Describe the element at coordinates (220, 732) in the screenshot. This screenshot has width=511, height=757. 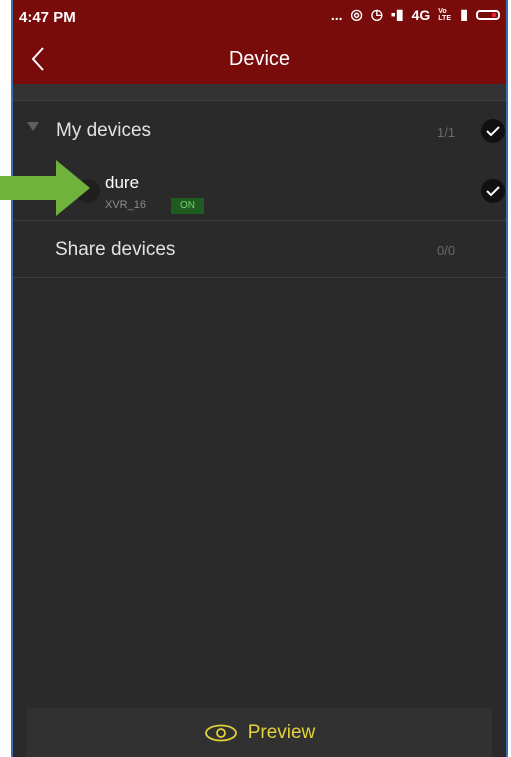
I see `eye-icon` at that location.